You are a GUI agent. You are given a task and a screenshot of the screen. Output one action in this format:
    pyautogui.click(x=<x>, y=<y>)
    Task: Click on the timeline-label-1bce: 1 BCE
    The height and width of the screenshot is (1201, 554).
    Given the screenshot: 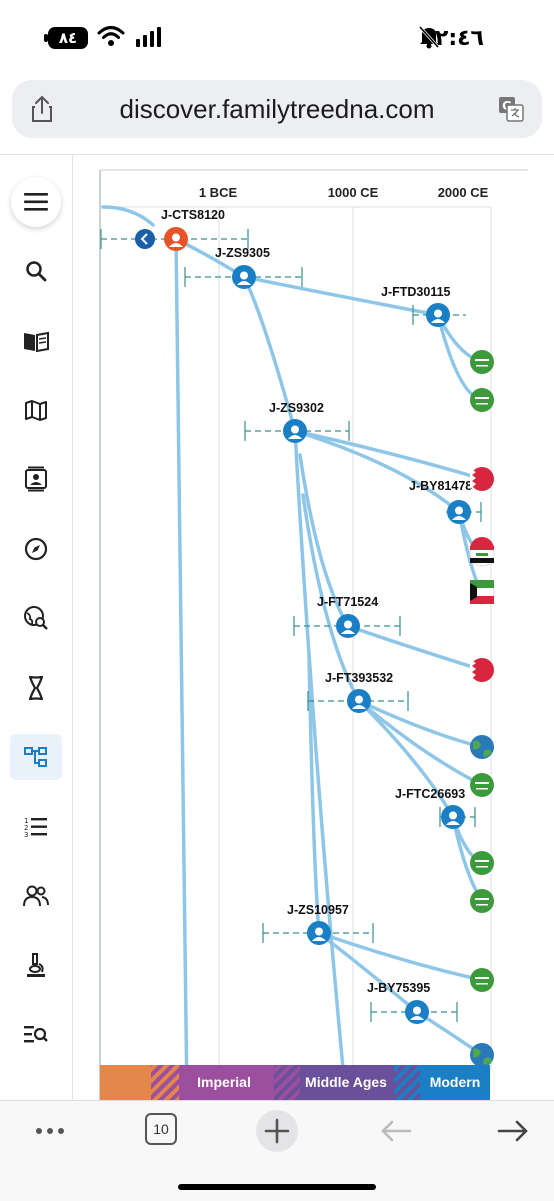 What is the action you would take?
    pyautogui.click(x=218, y=192)
    